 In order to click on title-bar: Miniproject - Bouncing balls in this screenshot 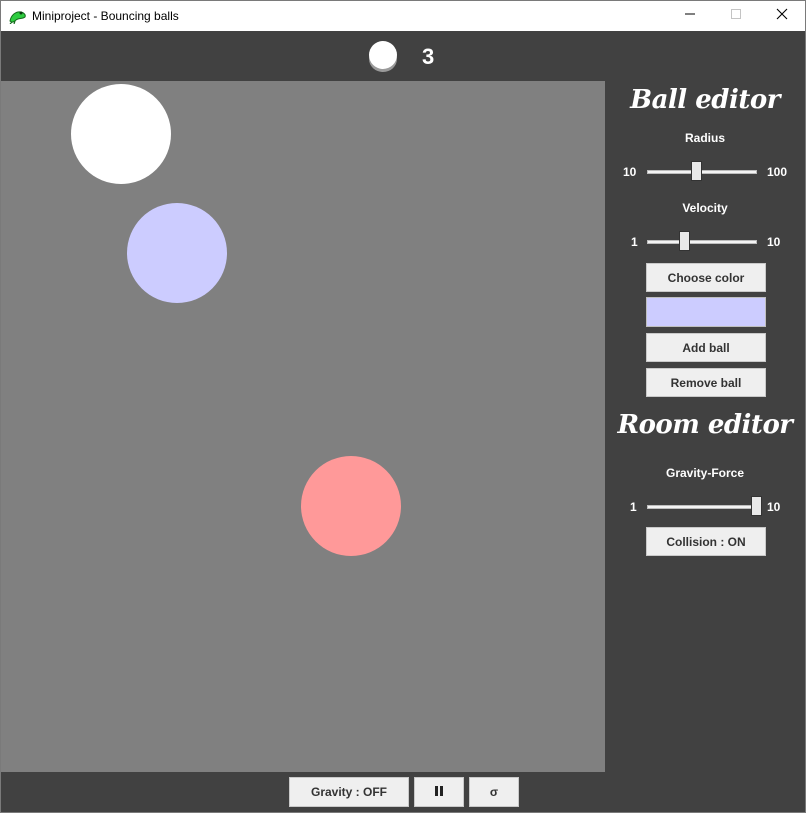, I will do `click(403, 16)`.